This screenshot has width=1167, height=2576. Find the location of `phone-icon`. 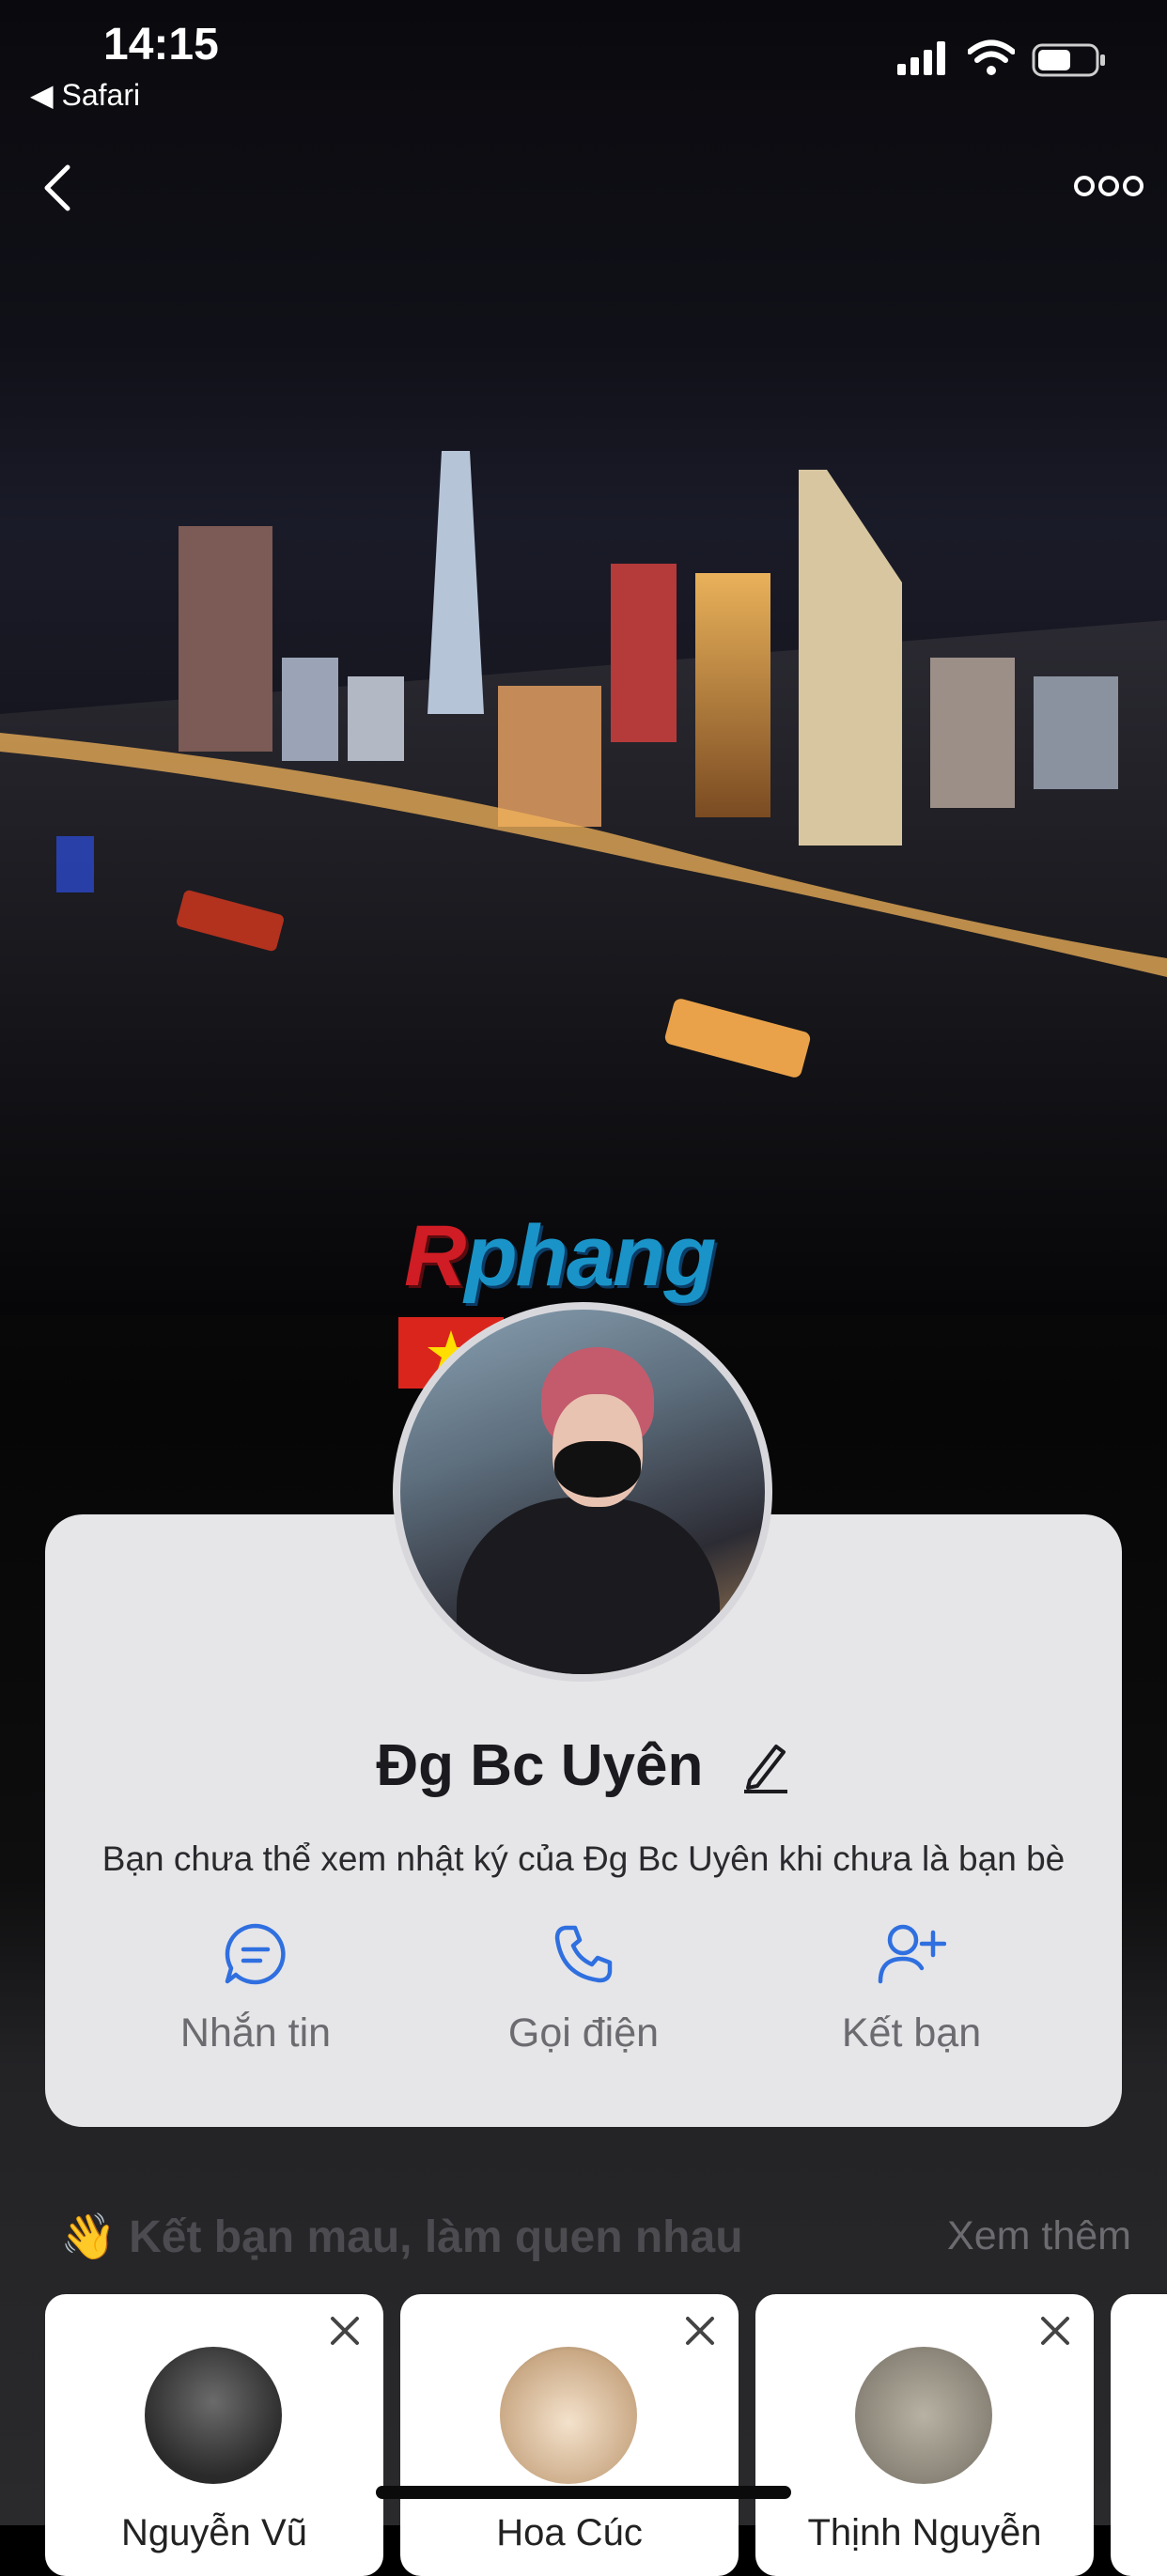

phone-icon is located at coordinates (583, 1954).